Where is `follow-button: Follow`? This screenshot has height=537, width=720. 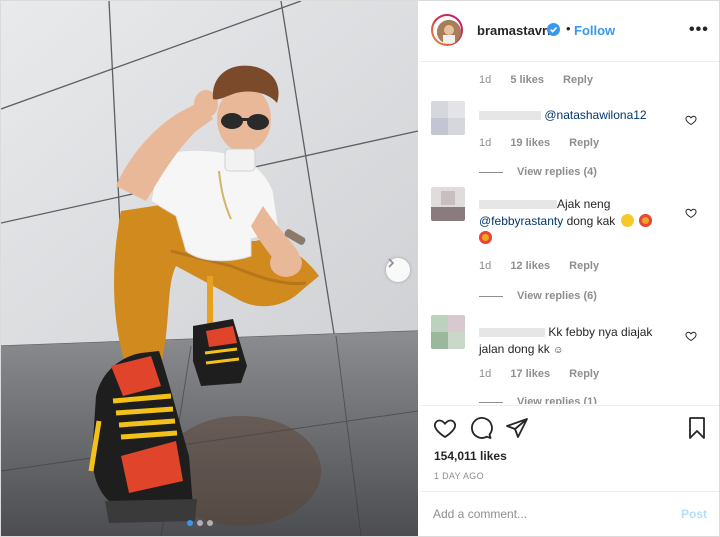
follow-button: Follow is located at coordinates (594, 30).